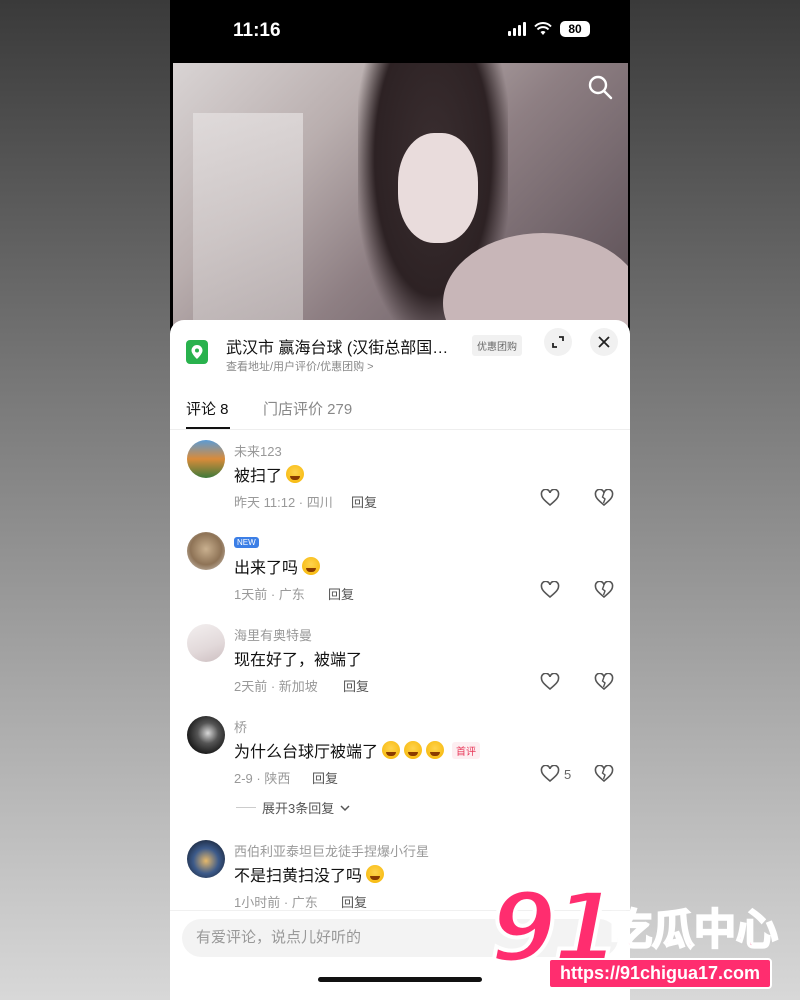 The height and width of the screenshot is (1000, 800). Describe the element at coordinates (248, 224) in the screenshot. I see `video-background-wall` at that location.